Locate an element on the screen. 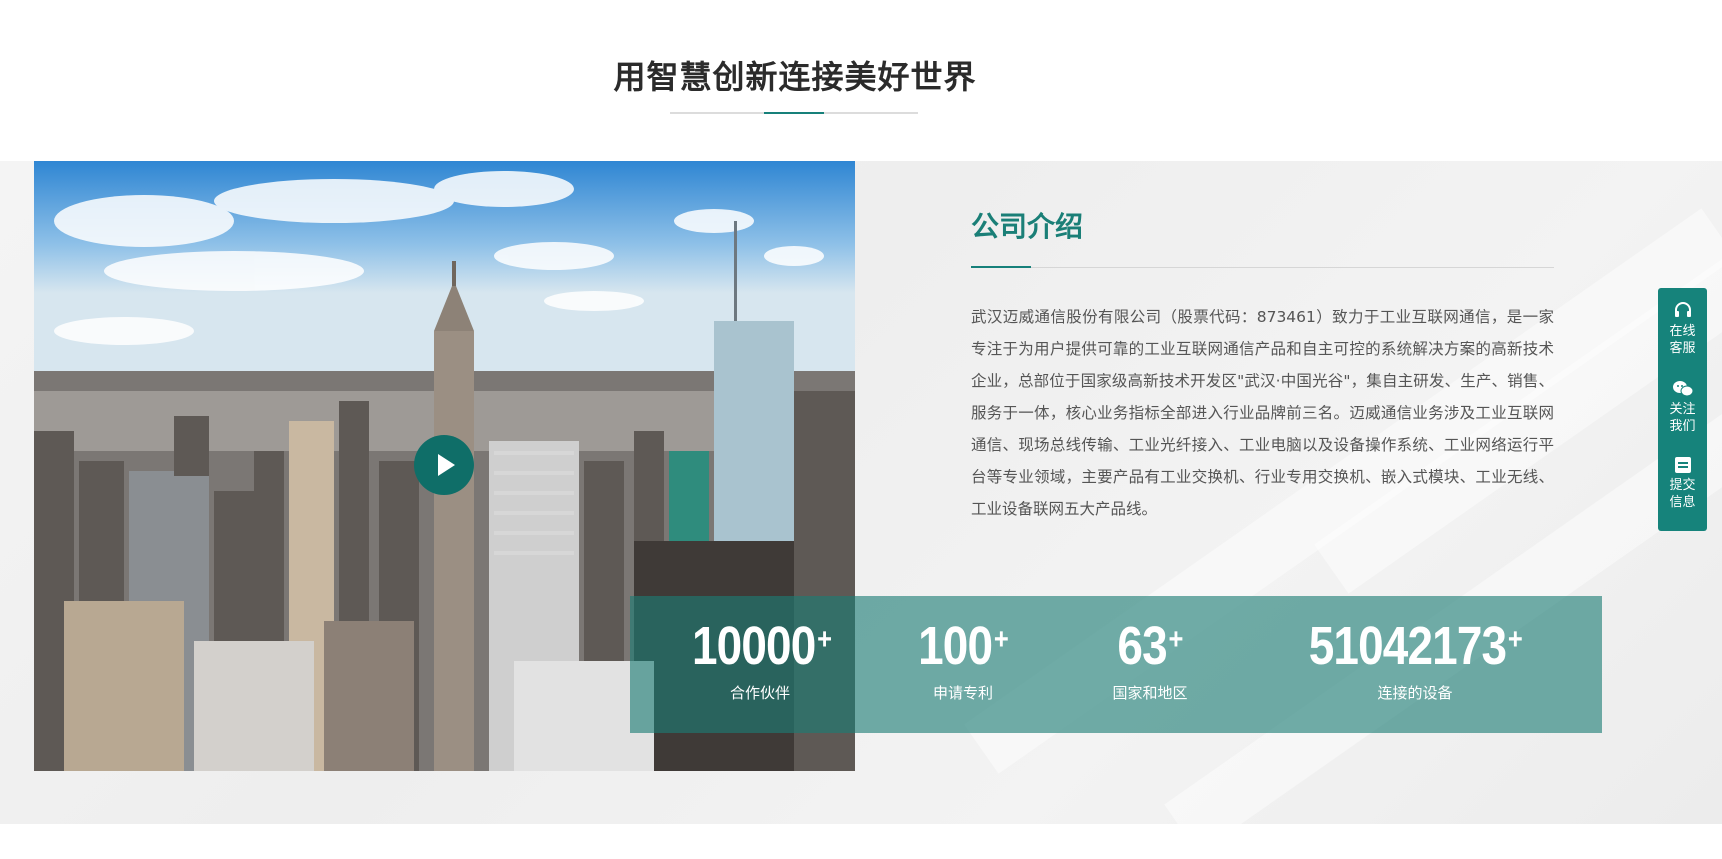  play-icon is located at coordinates (446, 465).